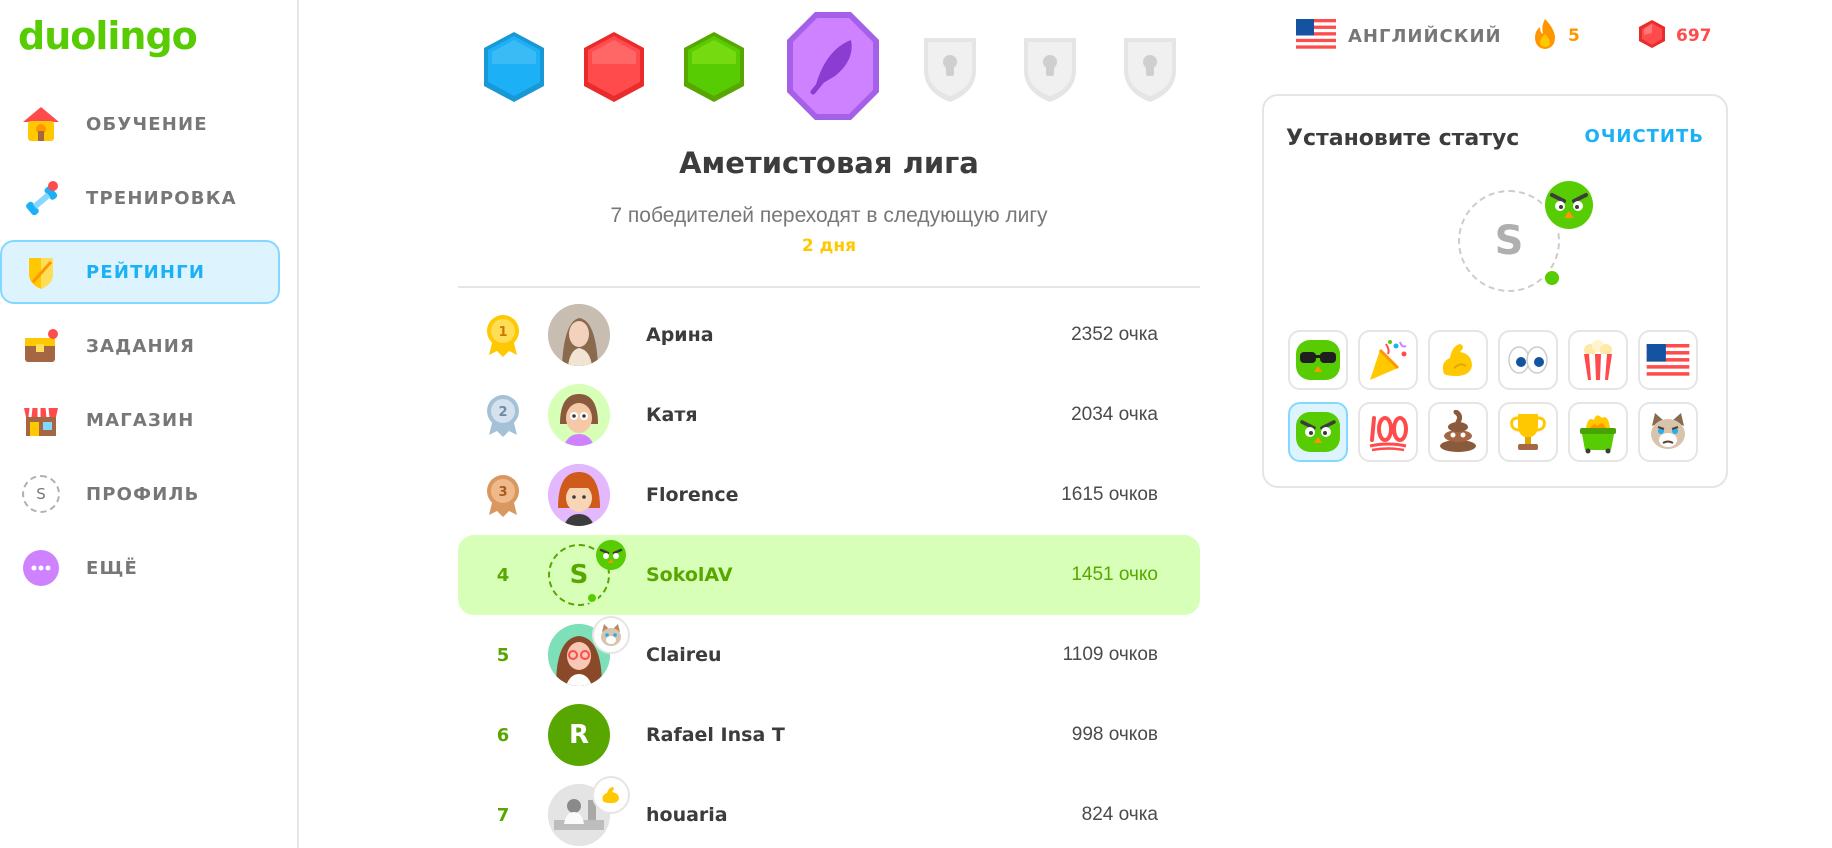  I want to click on silver-medal-icon: 2, so click(503, 415).